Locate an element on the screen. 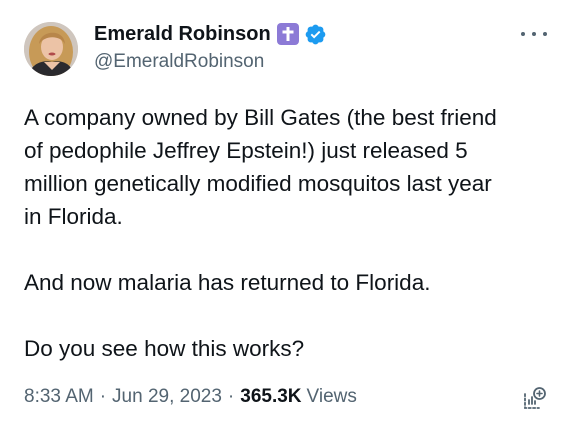 The height and width of the screenshot is (433, 568). verified-badge-icon is located at coordinates (315, 34).